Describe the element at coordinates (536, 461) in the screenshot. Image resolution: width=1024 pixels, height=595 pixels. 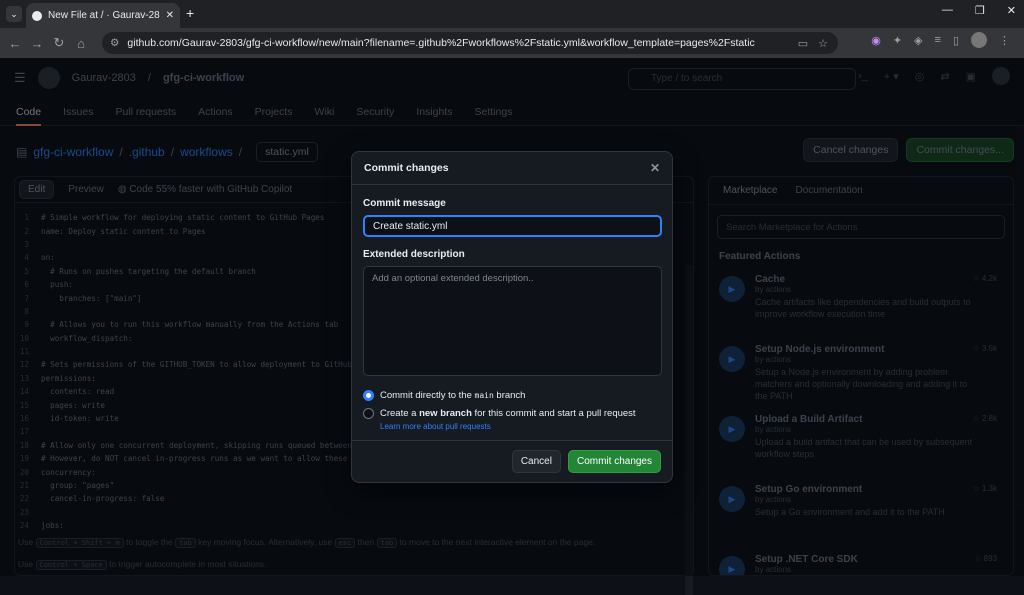
I see `cancel-button: Cancel` at that location.